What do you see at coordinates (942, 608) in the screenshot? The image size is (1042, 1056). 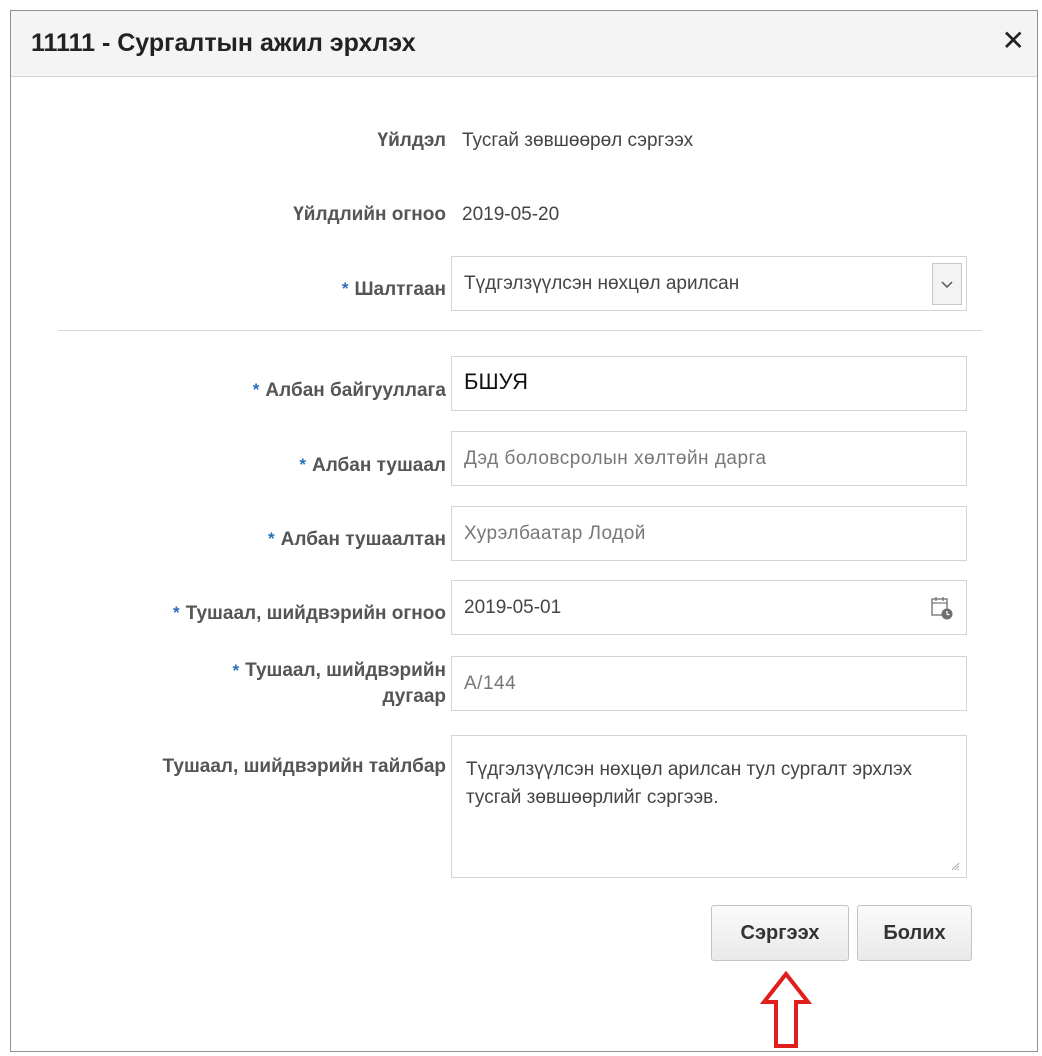 I see `calendar-icon` at bounding box center [942, 608].